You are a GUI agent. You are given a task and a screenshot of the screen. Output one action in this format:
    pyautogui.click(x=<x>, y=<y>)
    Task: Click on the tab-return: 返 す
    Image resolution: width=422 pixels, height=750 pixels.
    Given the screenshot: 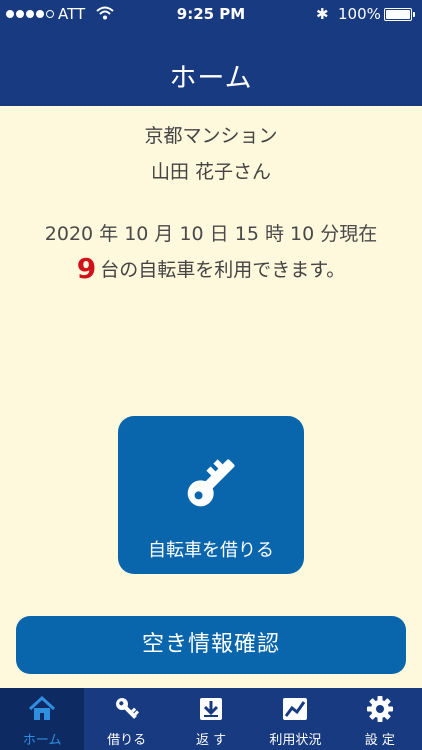 What is the action you would take?
    pyautogui.click(x=211, y=719)
    